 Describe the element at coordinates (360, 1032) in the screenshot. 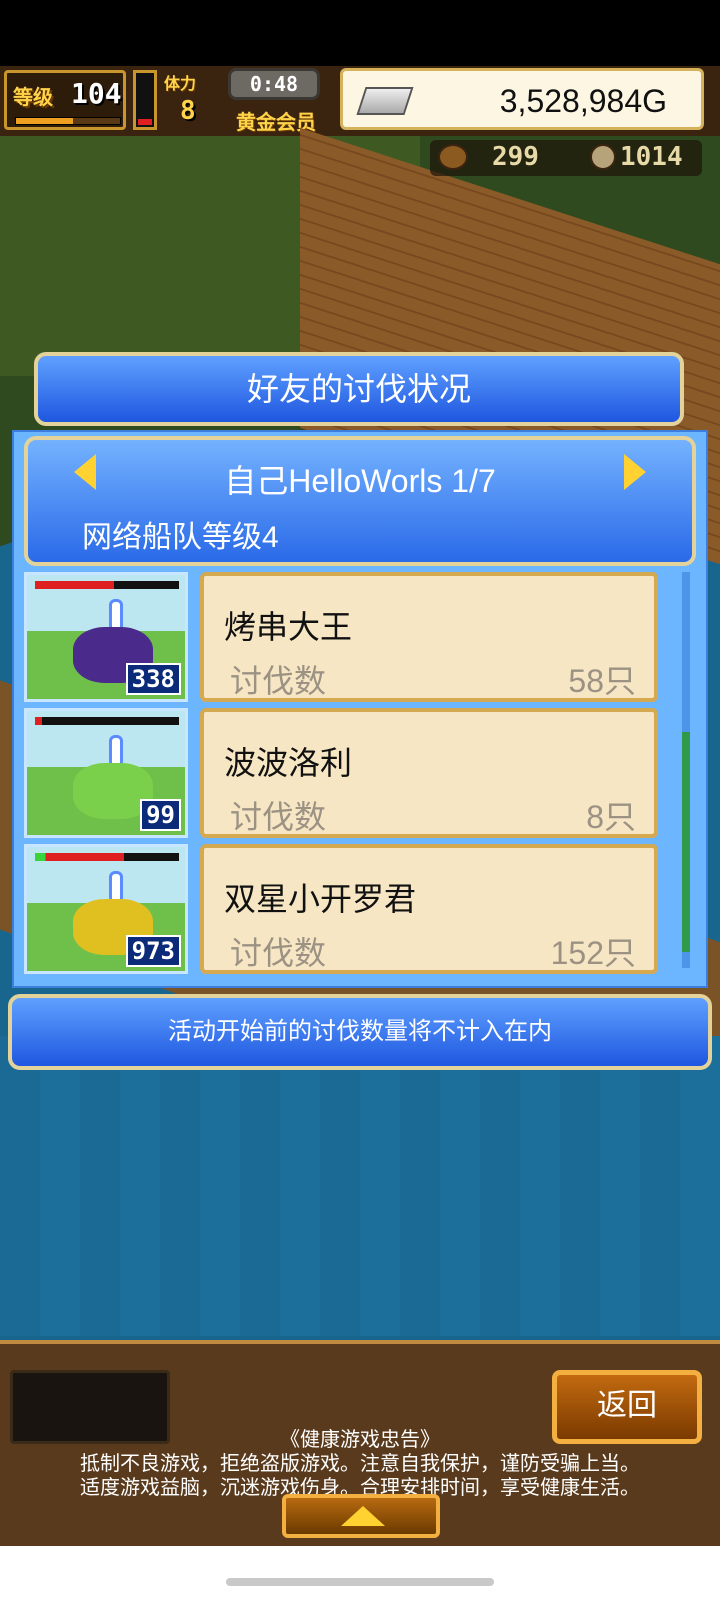

I see `event-notice: 活动开始前的讨伐数量将不计入在内` at that location.